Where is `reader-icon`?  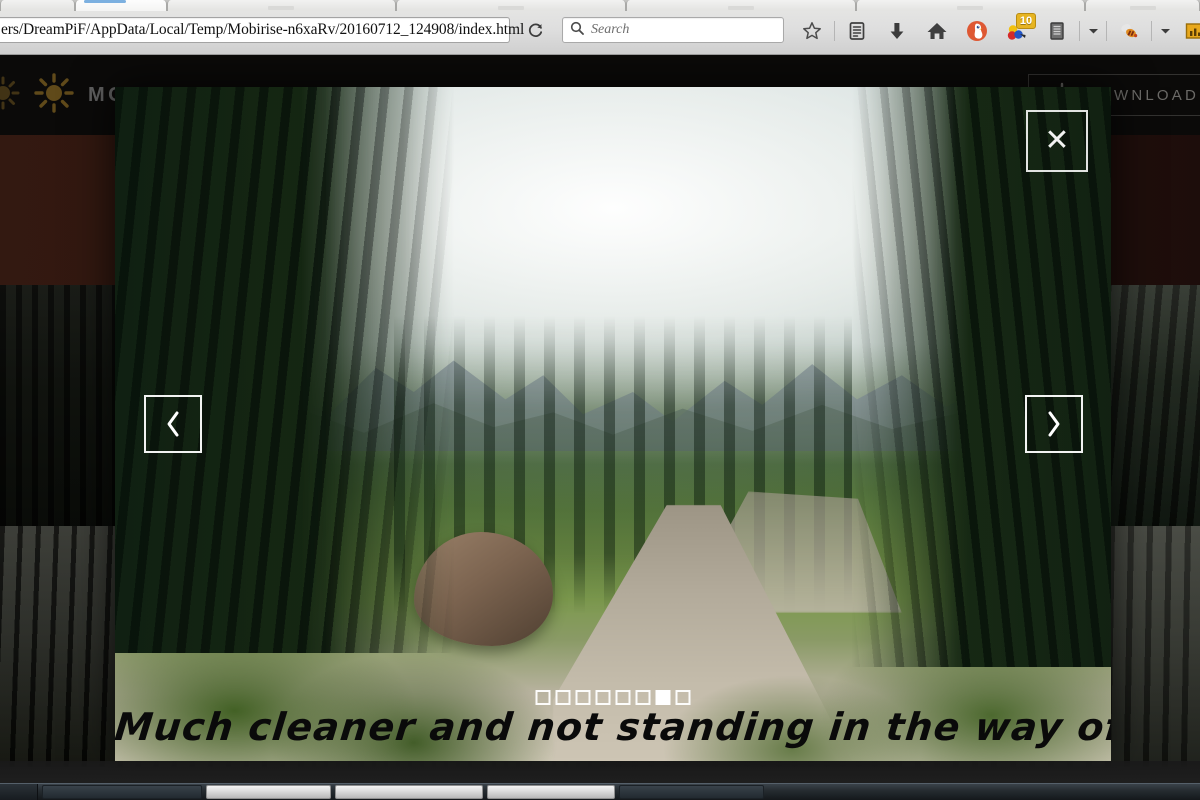
reader-icon is located at coordinates (857, 31).